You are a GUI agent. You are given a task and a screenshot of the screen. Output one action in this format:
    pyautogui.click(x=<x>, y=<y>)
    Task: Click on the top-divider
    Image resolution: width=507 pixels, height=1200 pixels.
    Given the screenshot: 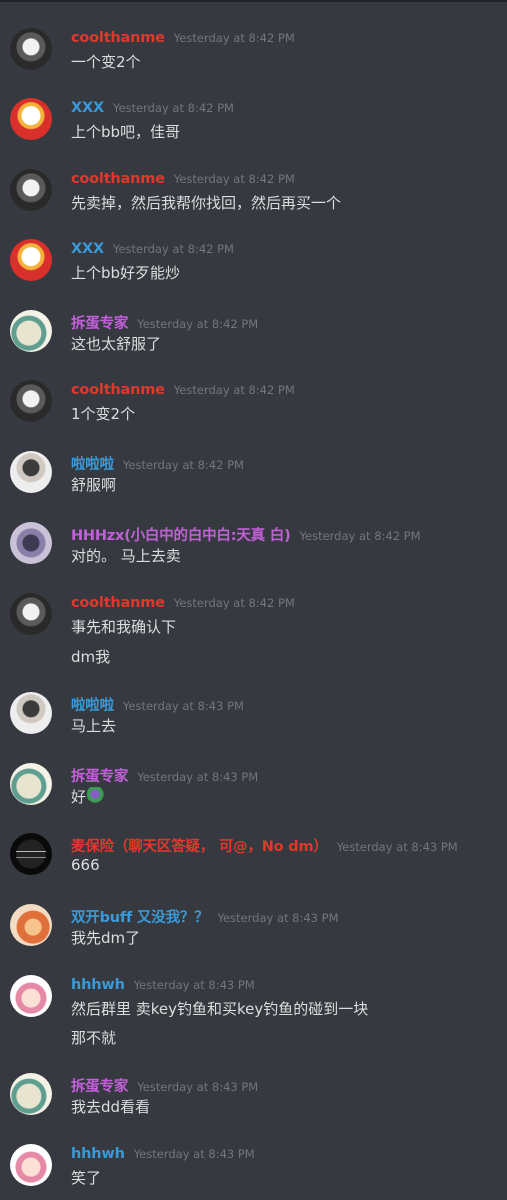 What is the action you would take?
    pyautogui.click(x=253, y=1)
    